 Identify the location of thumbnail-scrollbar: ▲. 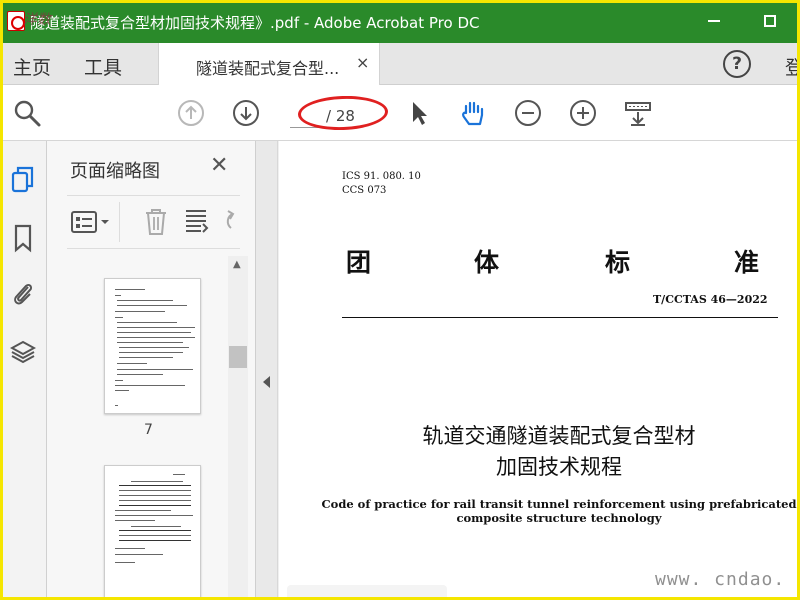
(238, 428).